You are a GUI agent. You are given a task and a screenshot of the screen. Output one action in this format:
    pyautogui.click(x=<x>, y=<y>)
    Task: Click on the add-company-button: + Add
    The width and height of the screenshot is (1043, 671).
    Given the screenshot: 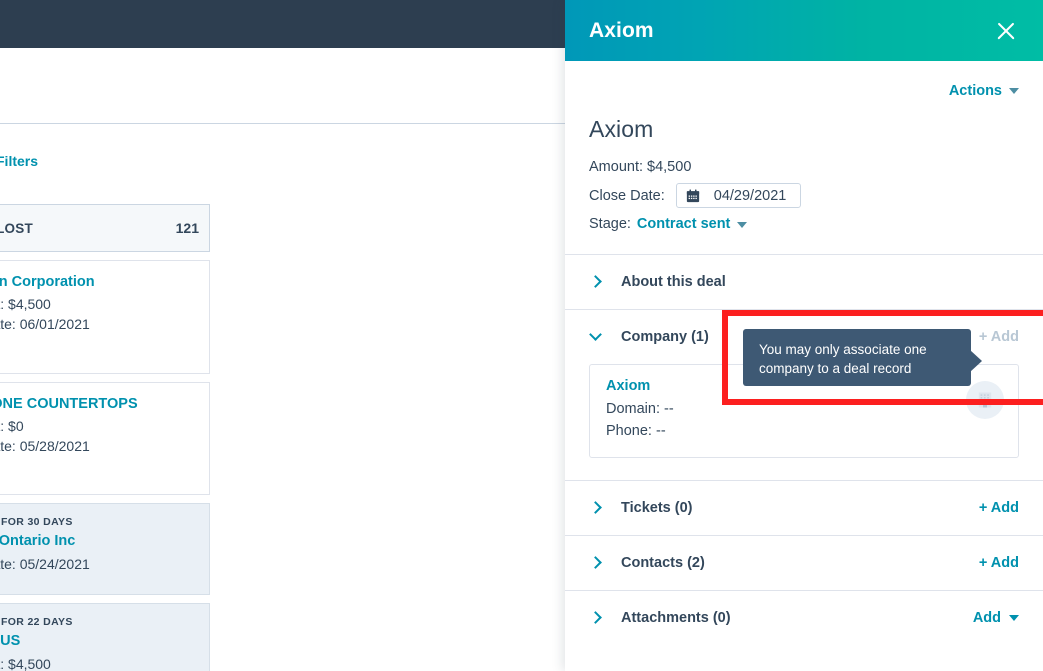 What is the action you would take?
    pyautogui.click(x=998, y=336)
    